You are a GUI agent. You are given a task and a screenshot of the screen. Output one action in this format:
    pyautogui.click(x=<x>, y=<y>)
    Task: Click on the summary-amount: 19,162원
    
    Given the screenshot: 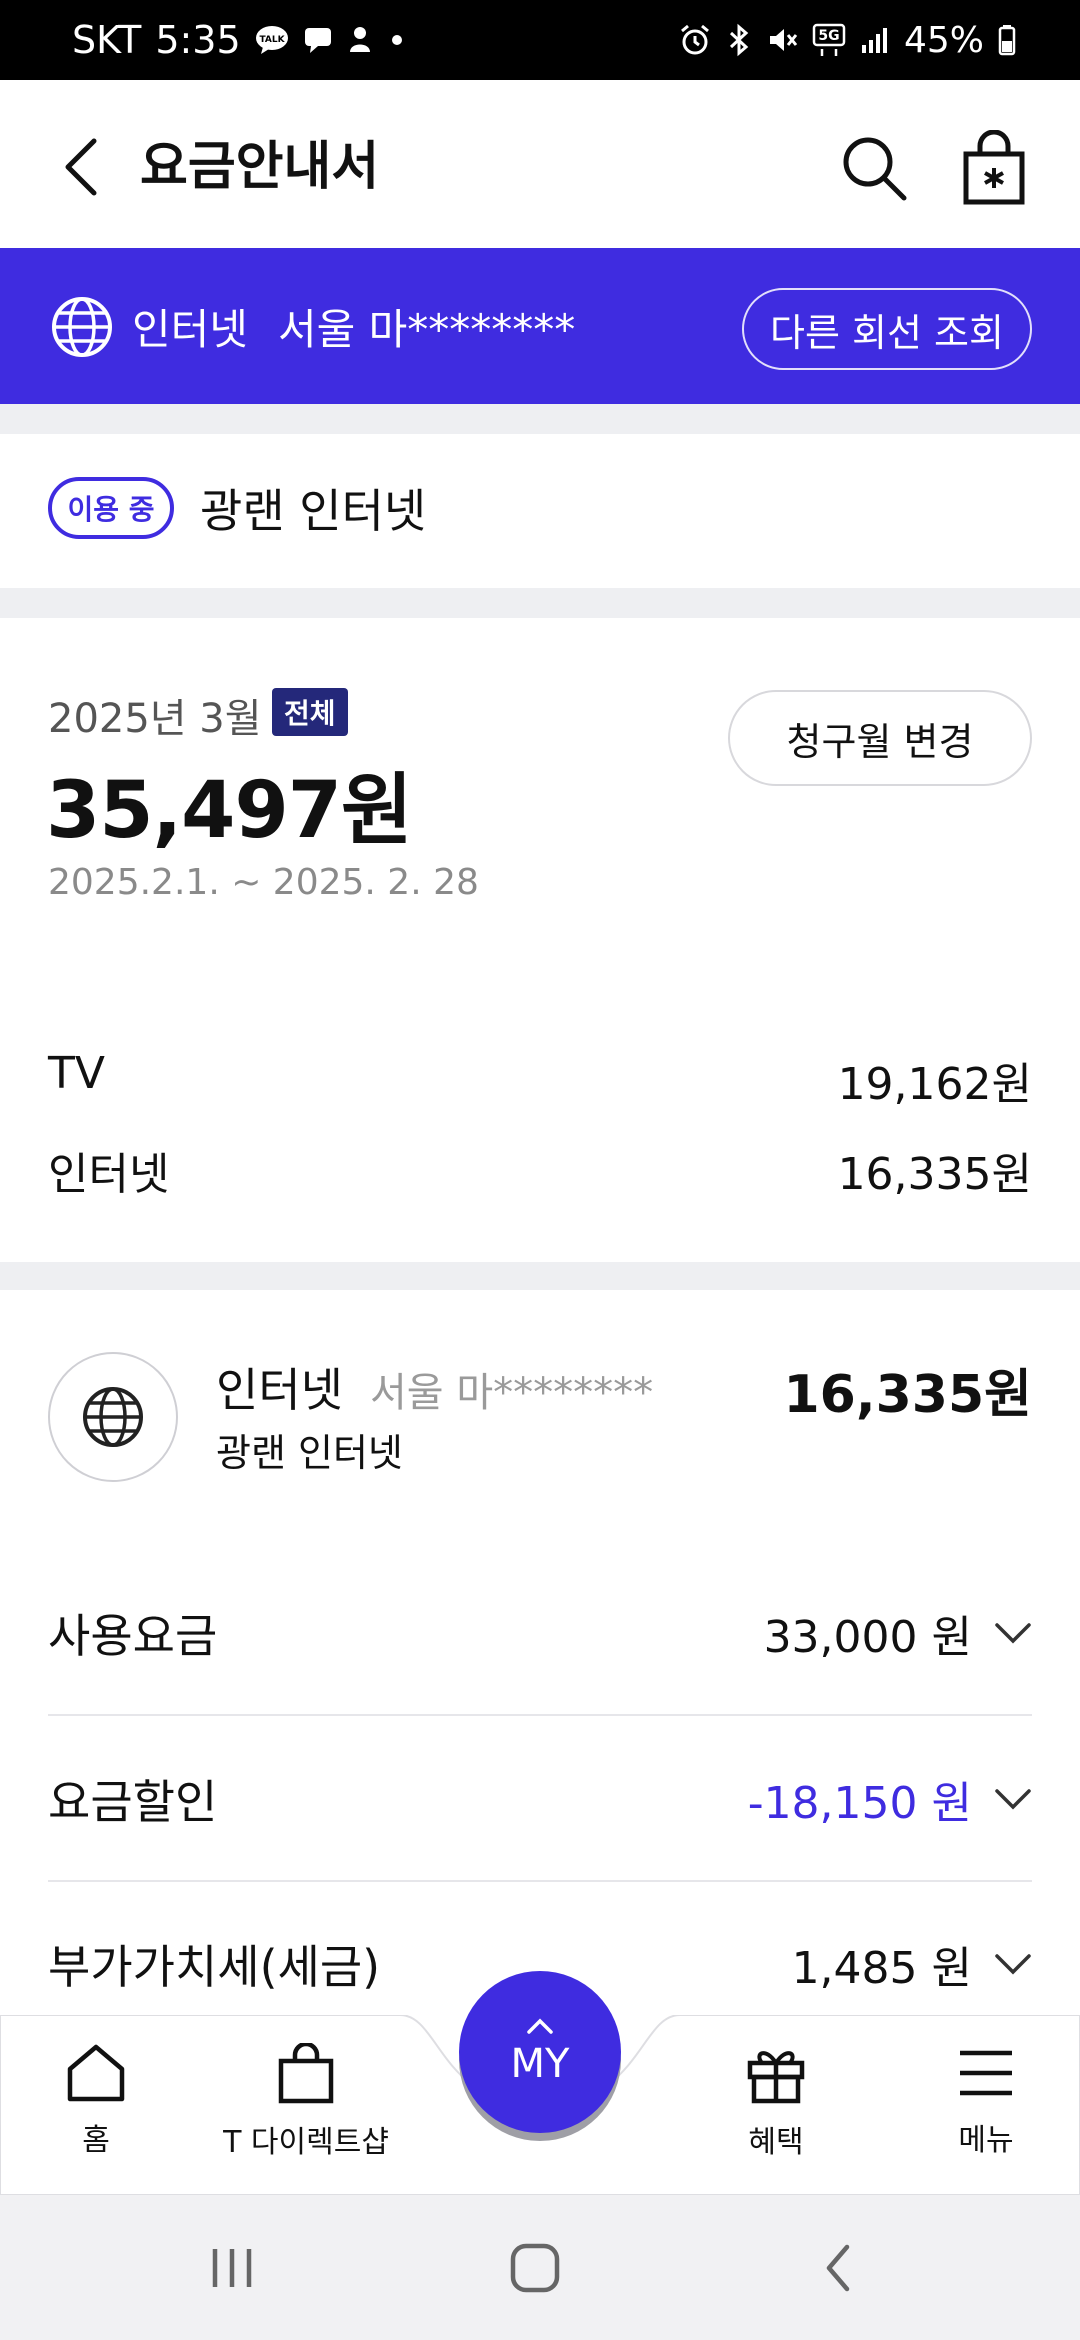 What is the action you would take?
    pyautogui.click(x=934, y=1084)
    